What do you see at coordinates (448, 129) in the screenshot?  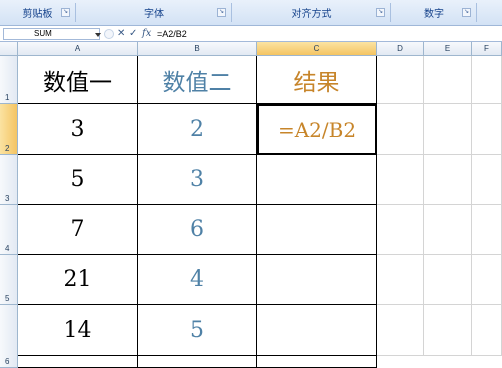 I see `cell-e2` at bounding box center [448, 129].